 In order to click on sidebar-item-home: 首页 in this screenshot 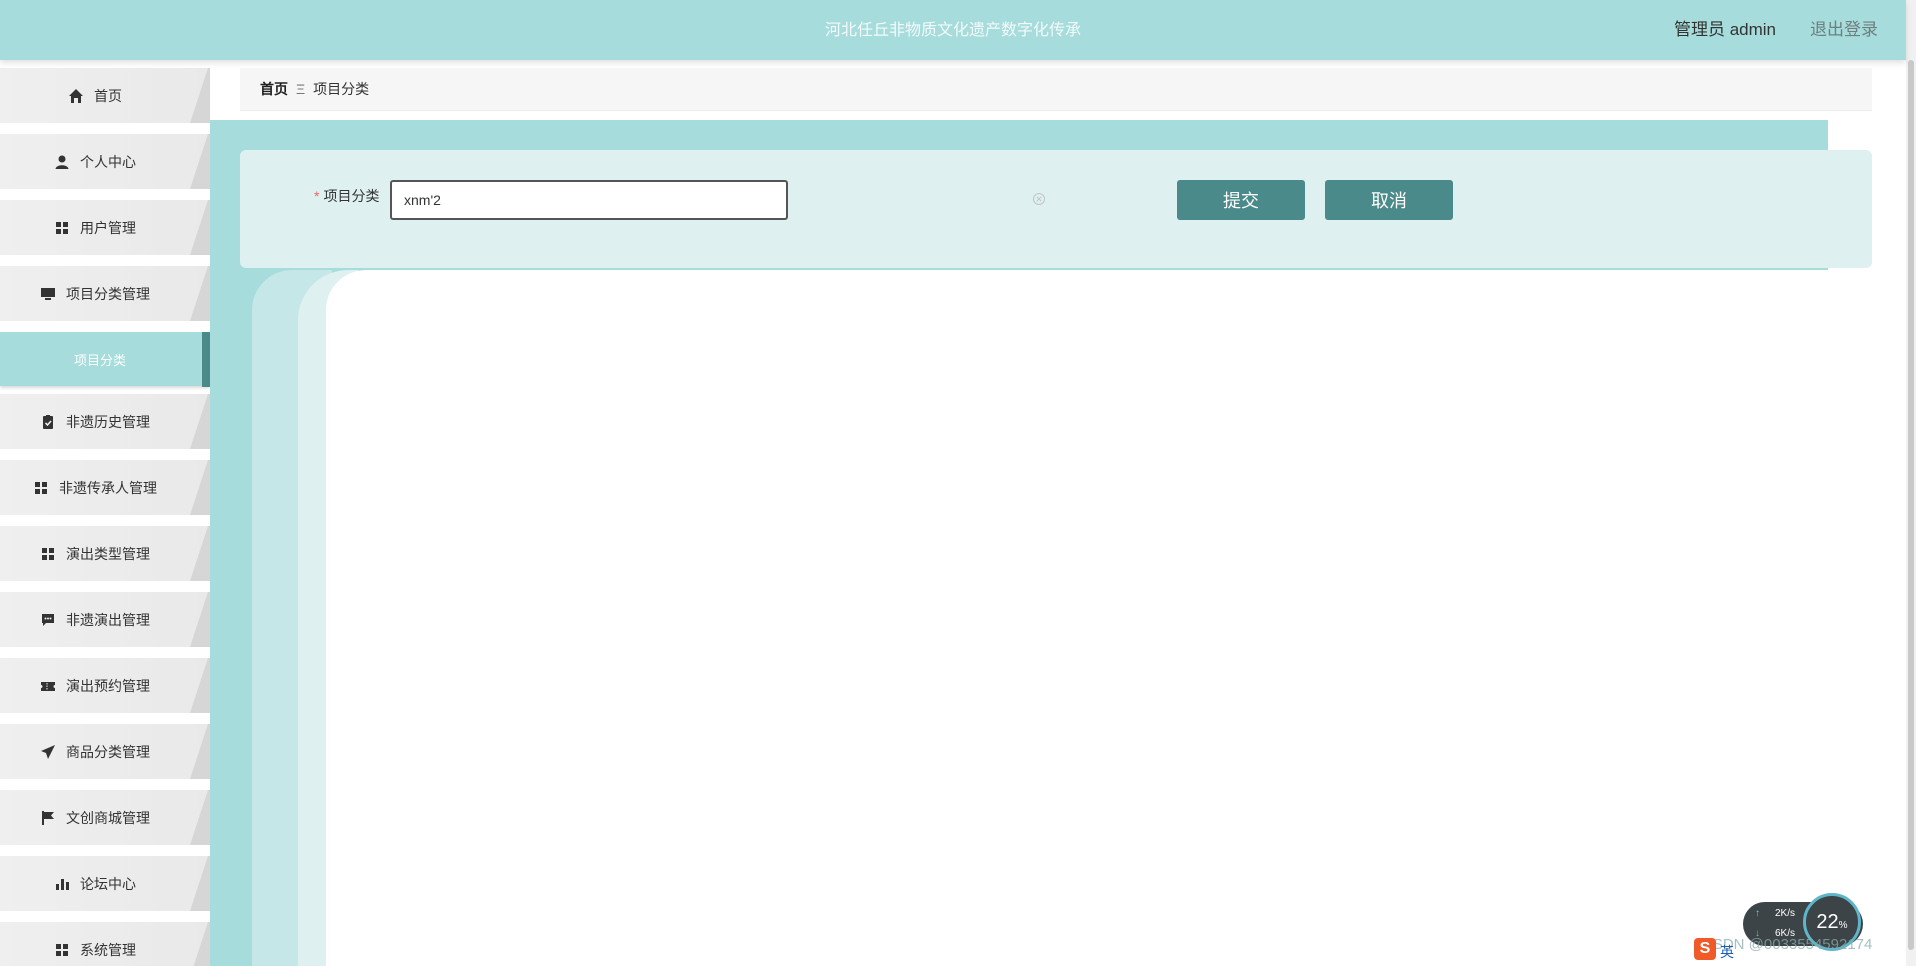, I will do `click(105, 95)`.